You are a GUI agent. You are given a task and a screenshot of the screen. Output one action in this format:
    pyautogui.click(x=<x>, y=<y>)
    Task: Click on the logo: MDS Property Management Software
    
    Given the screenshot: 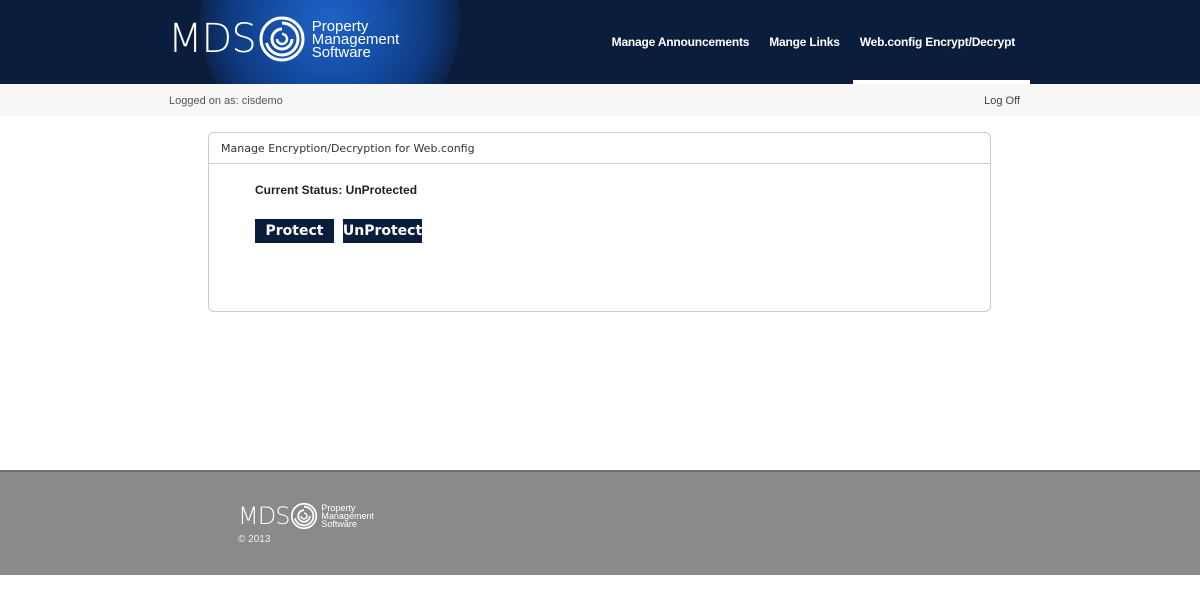 What is the action you would take?
    pyautogui.click(x=283, y=39)
    